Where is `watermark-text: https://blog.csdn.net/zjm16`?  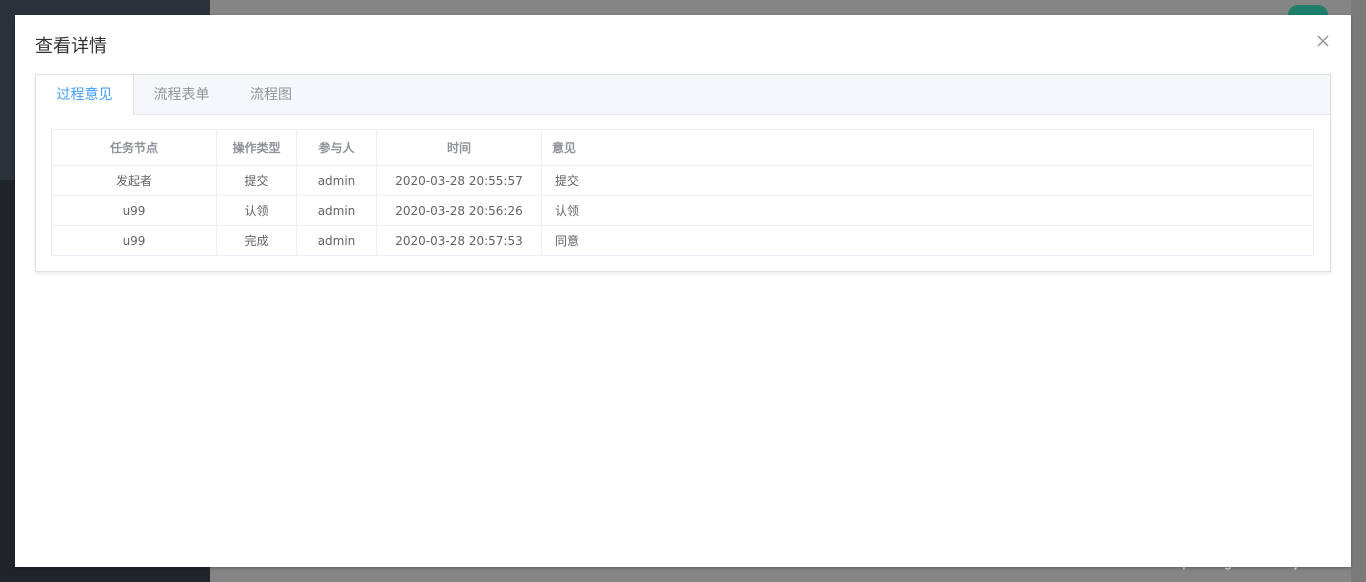 watermark-text: https://blog.csdn.net/zjm16 is located at coordinates (1245, 562).